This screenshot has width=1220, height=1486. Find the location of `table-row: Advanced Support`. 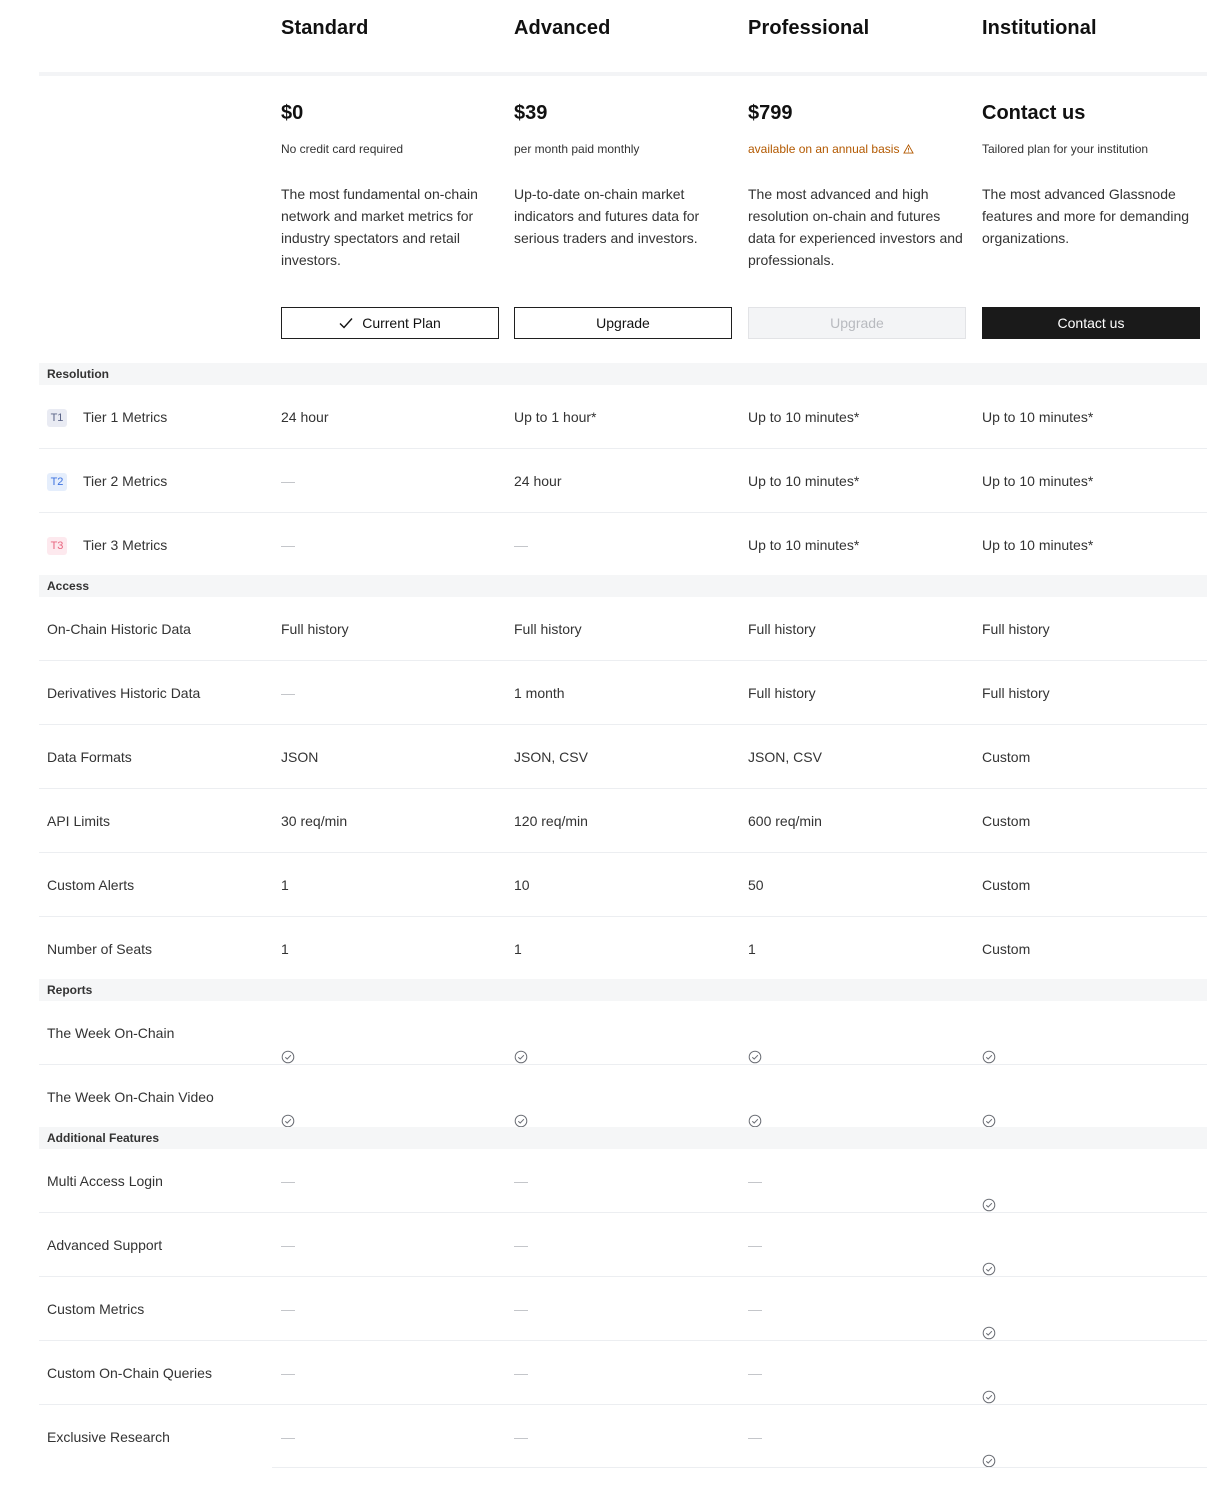

table-row: Advanced Support is located at coordinates (623, 1245).